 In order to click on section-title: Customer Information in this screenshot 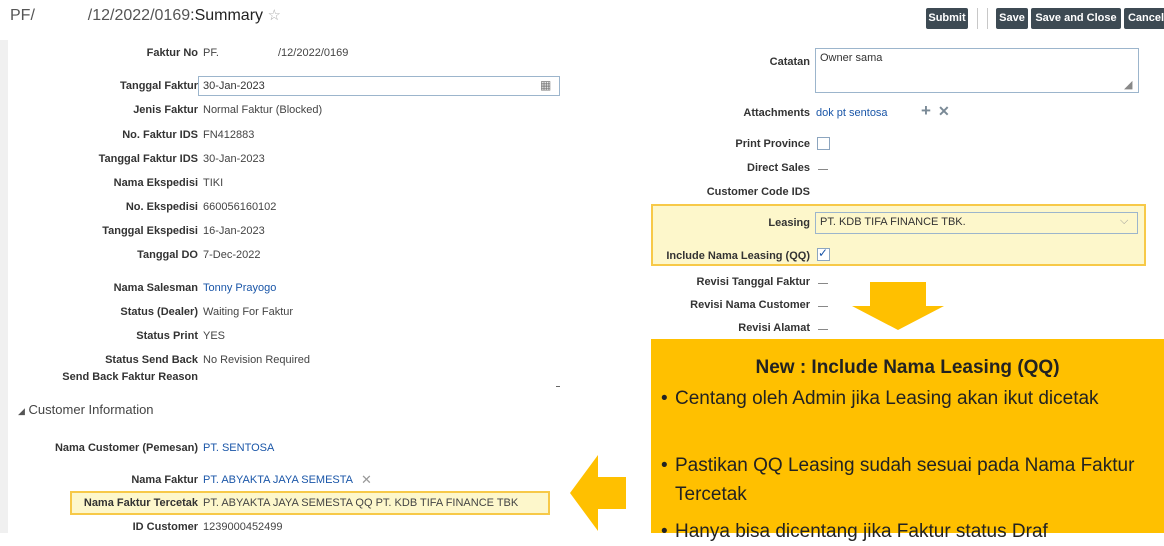, I will do `click(91, 409)`.